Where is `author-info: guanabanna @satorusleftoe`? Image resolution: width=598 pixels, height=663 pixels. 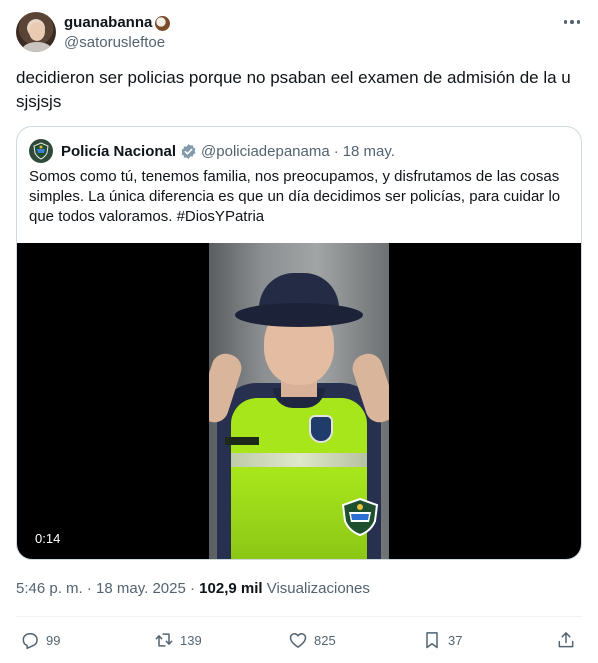
author-info: guanabanna @satorusleftoe is located at coordinates (117, 33).